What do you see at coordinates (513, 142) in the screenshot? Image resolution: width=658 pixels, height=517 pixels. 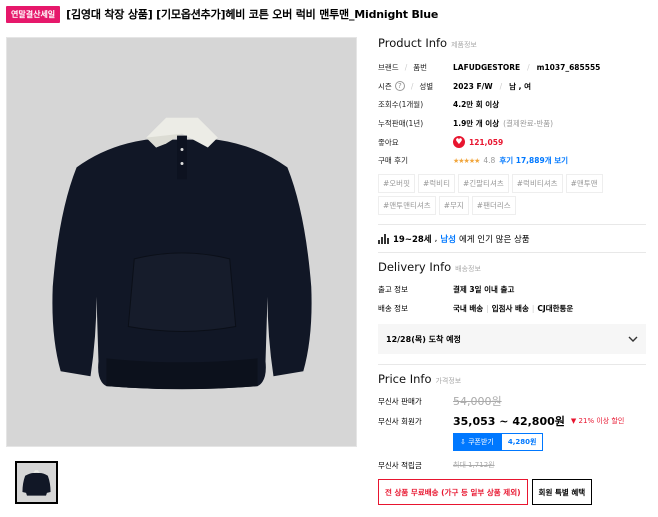 I see `likes-row: 좋아요 ♥ 121,059` at bounding box center [513, 142].